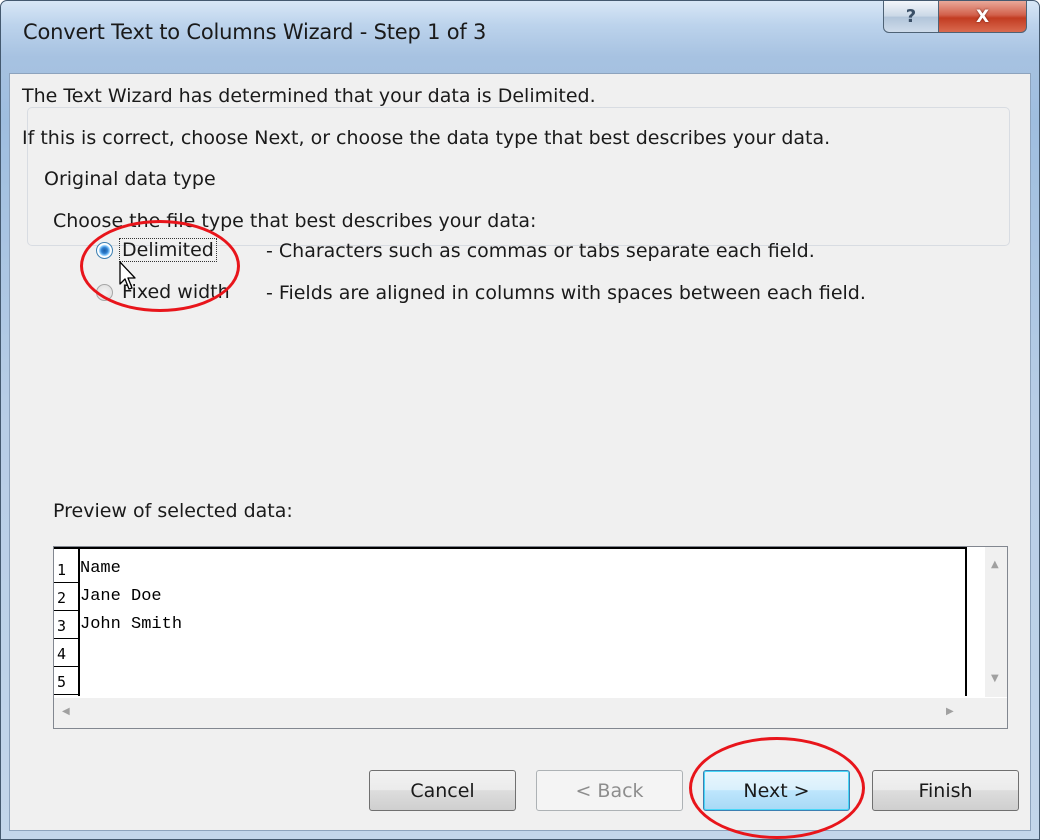  I want to click on next-button: Next >, so click(776, 790).